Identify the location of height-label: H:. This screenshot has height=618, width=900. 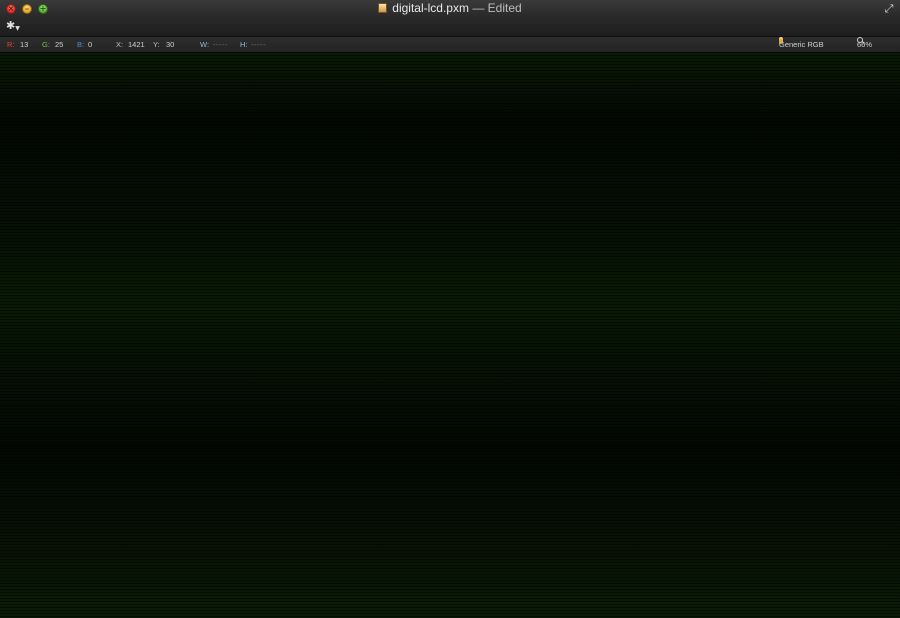
(244, 44).